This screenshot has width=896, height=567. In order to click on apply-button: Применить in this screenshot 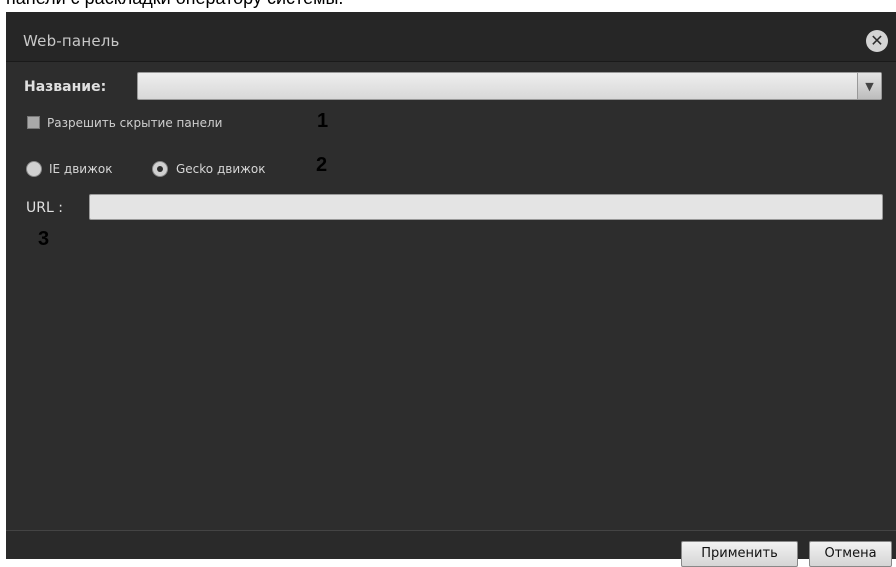, I will do `click(739, 554)`.